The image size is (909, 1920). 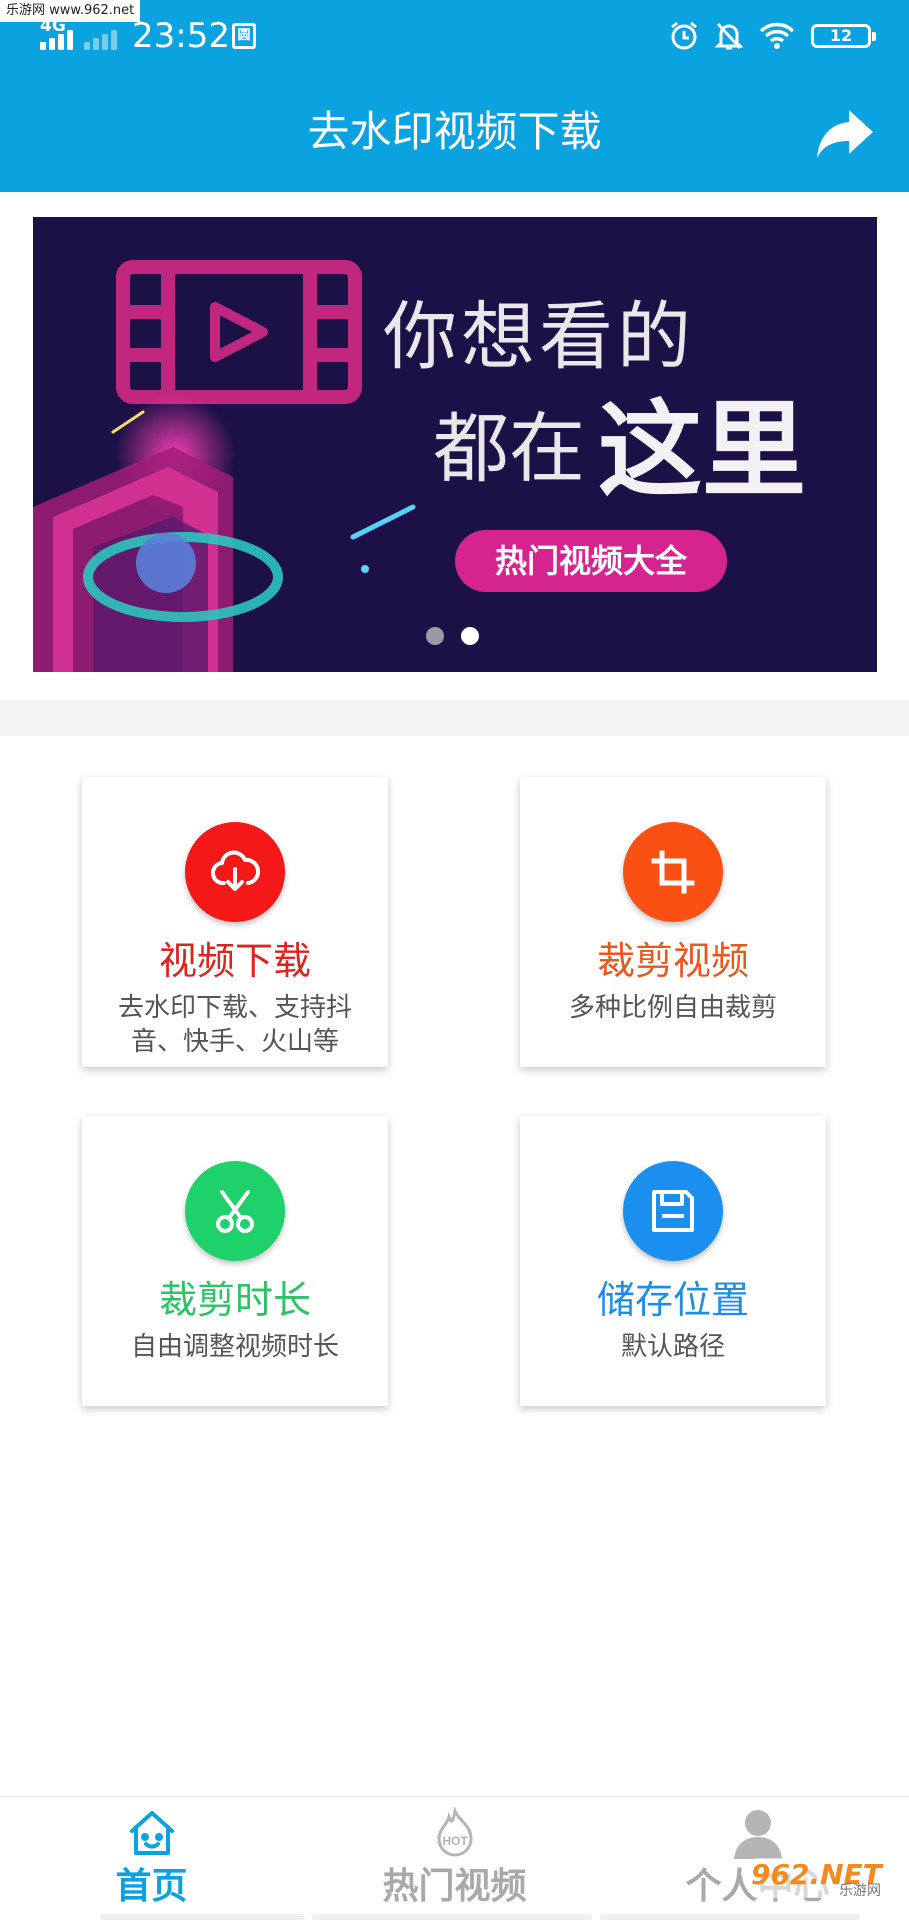 What do you see at coordinates (152, 1833) in the screenshot?
I see `home-icon` at bounding box center [152, 1833].